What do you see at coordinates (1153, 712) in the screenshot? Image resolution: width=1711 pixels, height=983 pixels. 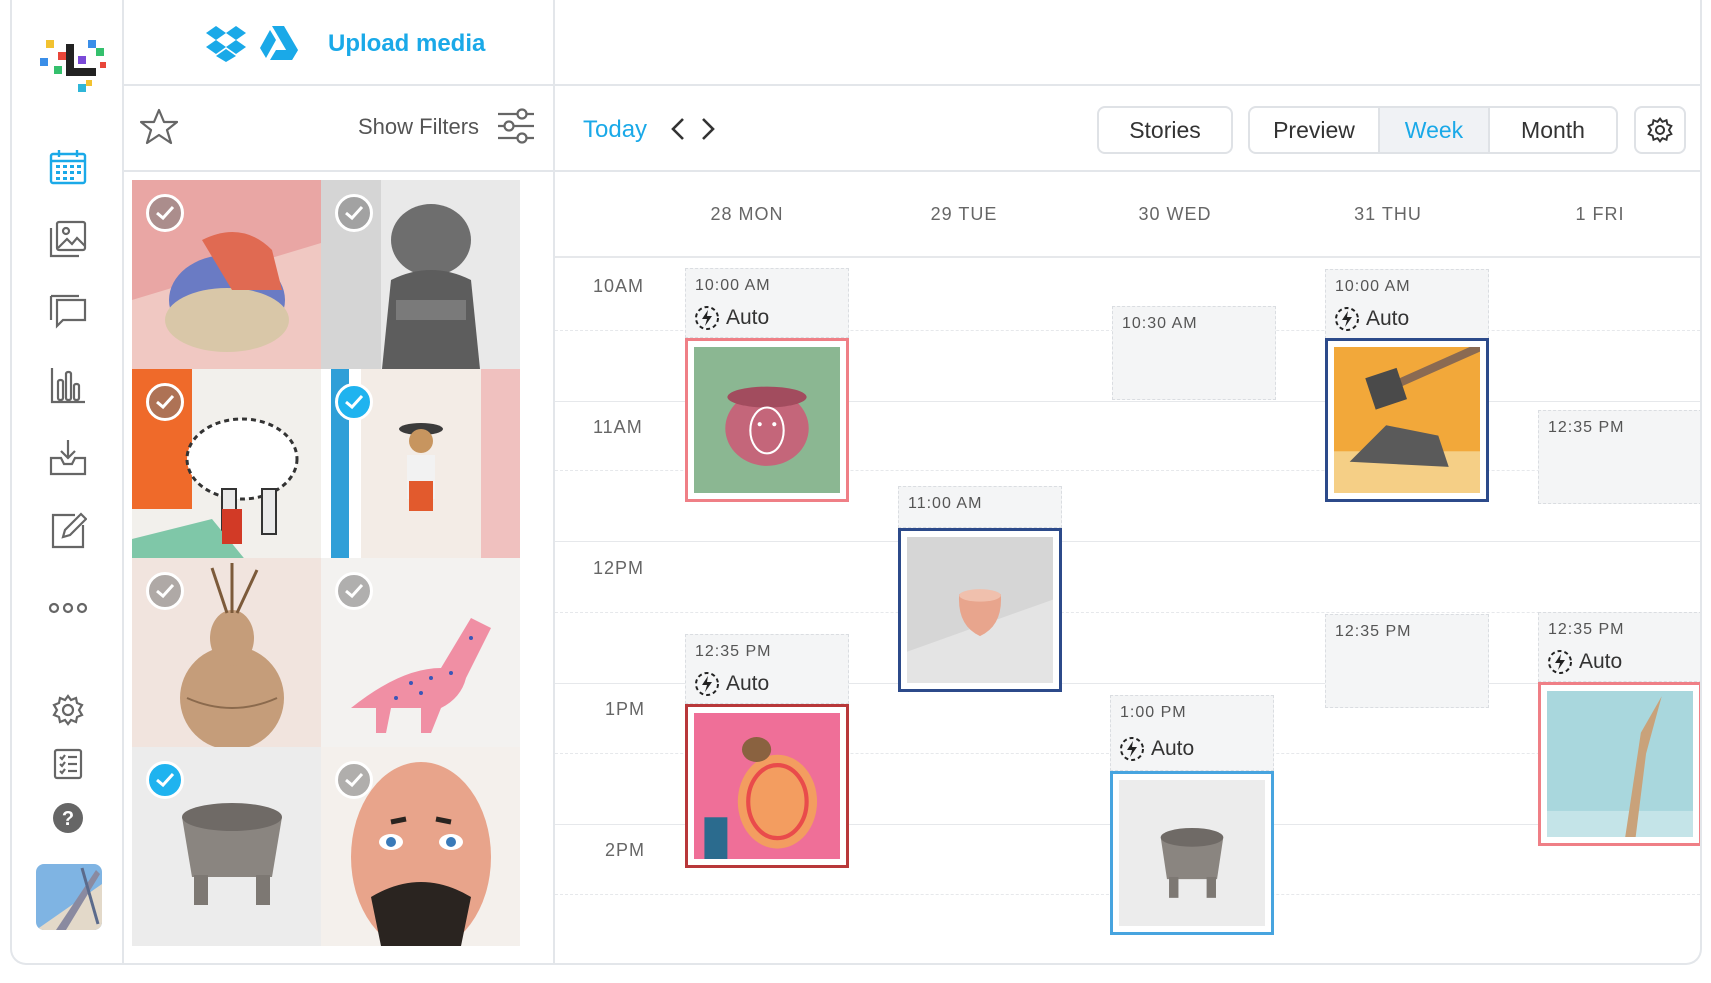 I see `slot-time: 1:00 PM` at bounding box center [1153, 712].